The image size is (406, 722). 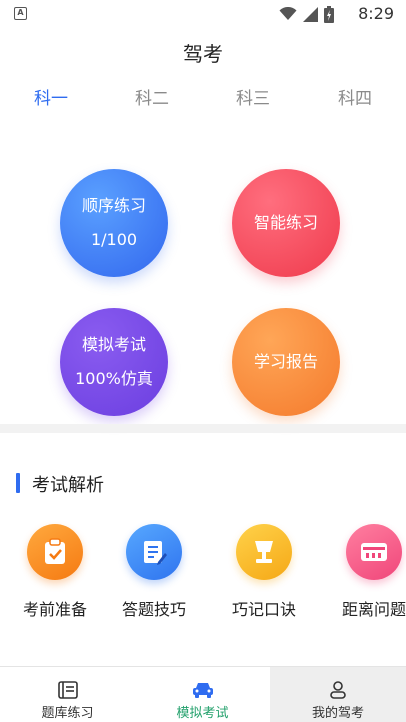 I want to click on section-accent-bar, so click(x=18, y=483).